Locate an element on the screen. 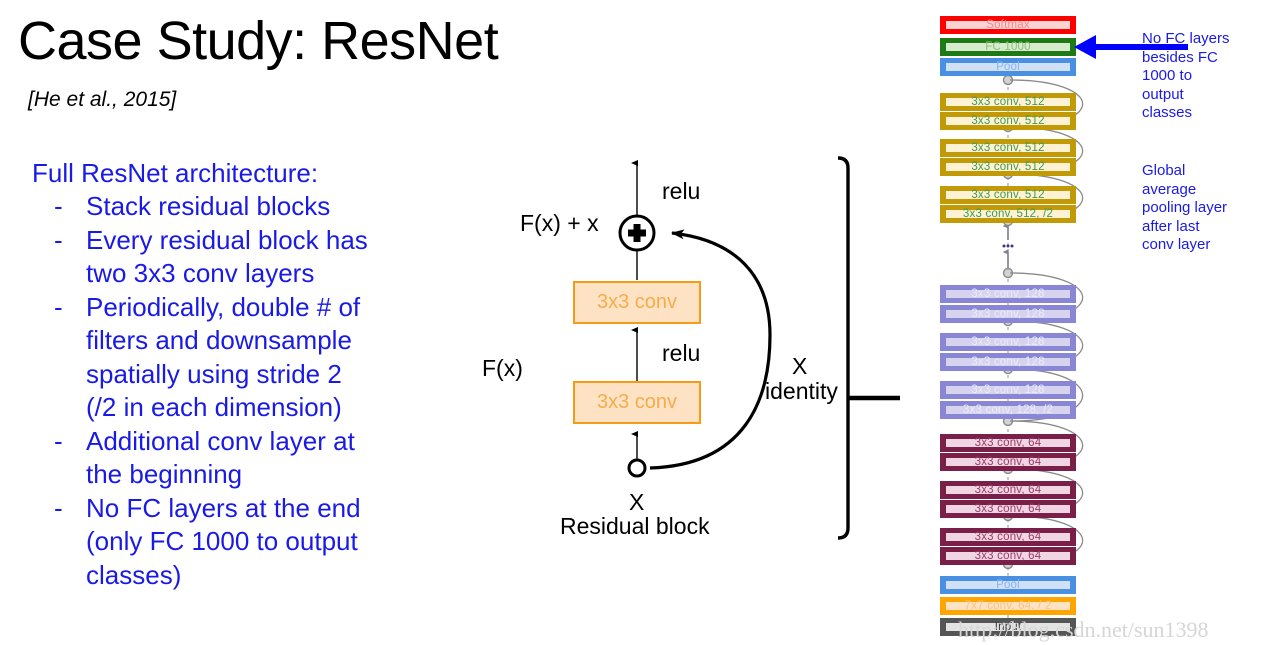 This screenshot has height=645, width=1266. layer-box-label: Softmax is located at coordinates (1008, 25).